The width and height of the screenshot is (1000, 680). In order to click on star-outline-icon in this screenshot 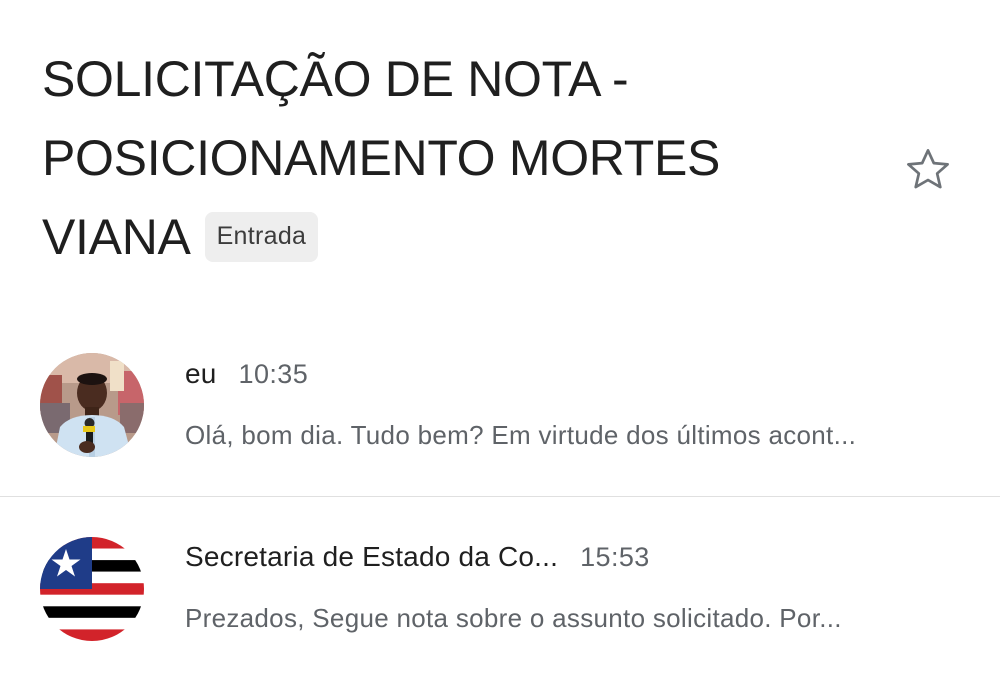, I will do `click(928, 169)`.